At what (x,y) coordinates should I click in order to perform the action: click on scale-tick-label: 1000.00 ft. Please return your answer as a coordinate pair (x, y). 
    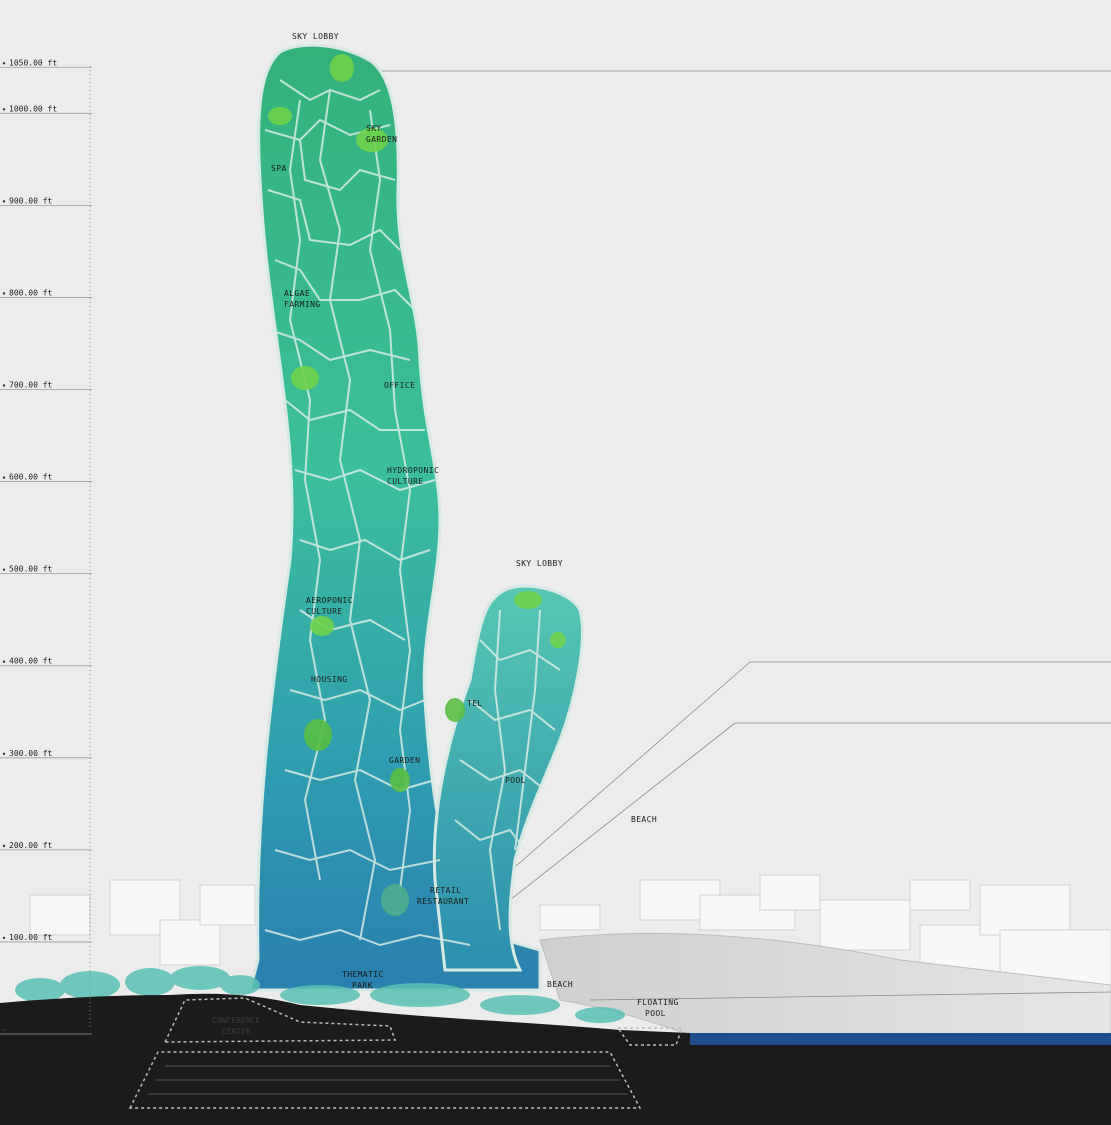
    Looking at the image, I should click on (33, 108).